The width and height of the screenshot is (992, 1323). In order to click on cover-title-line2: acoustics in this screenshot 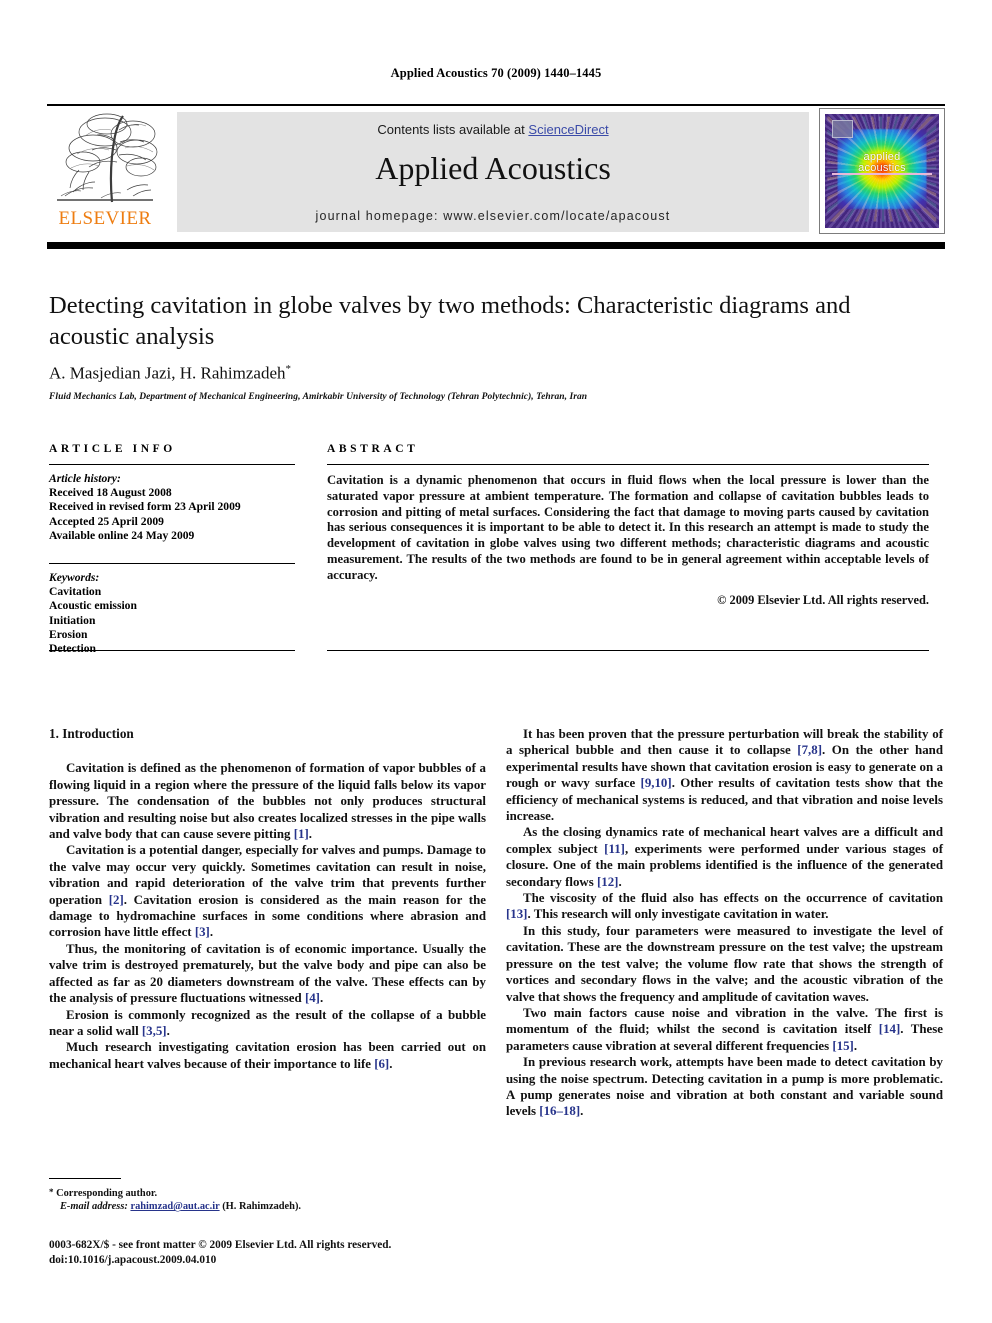, I will do `click(882, 168)`.